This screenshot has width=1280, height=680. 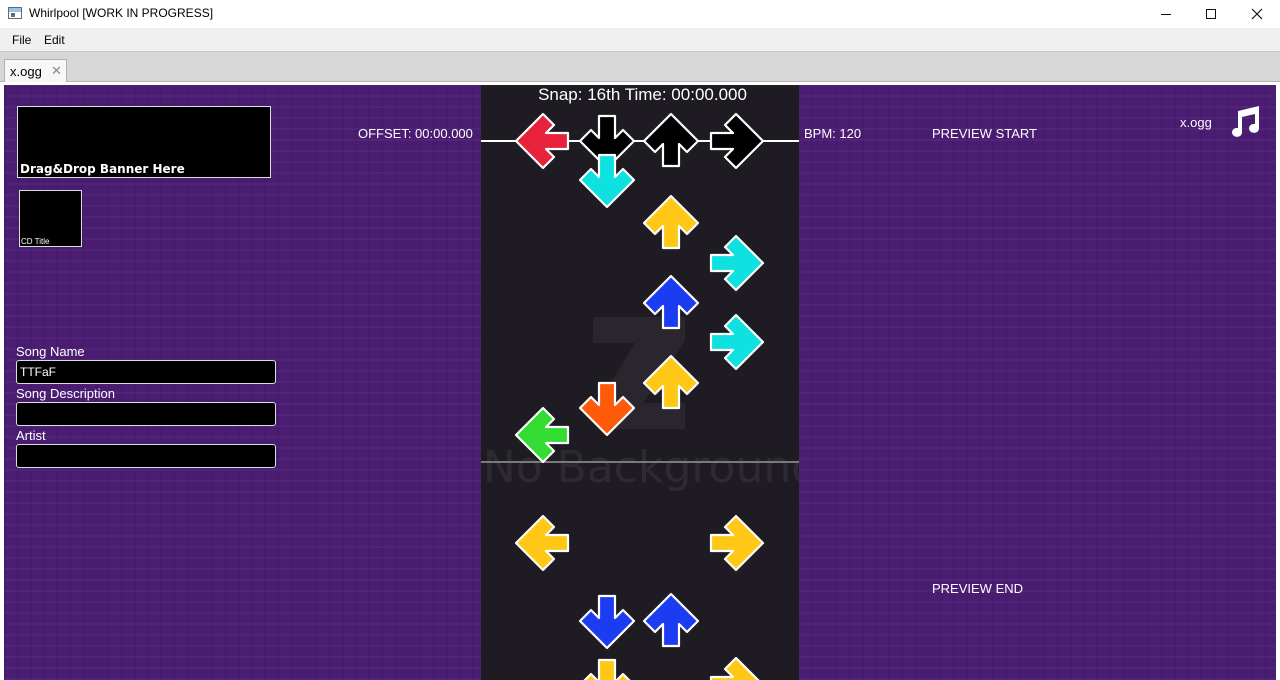 What do you see at coordinates (144, 142) in the screenshot?
I see `banner-drop-zone: Drag&Drop Banner Here` at bounding box center [144, 142].